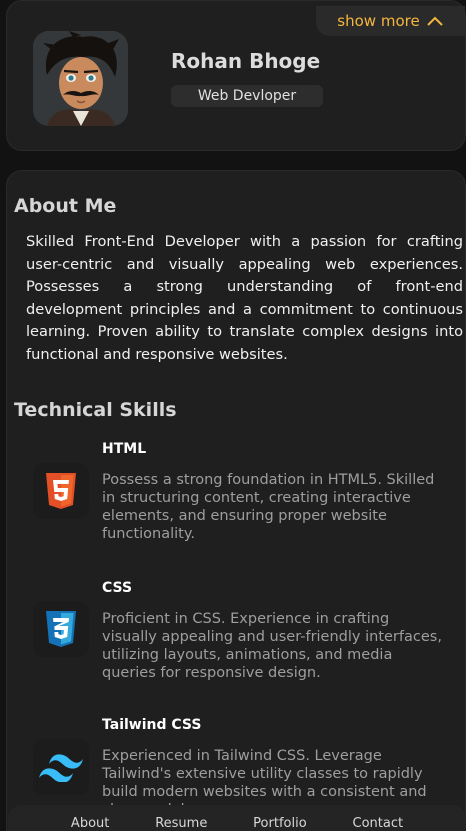  What do you see at coordinates (90, 818) in the screenshot?
I see `nav-item-about: About` at bounding box center [90, 818].